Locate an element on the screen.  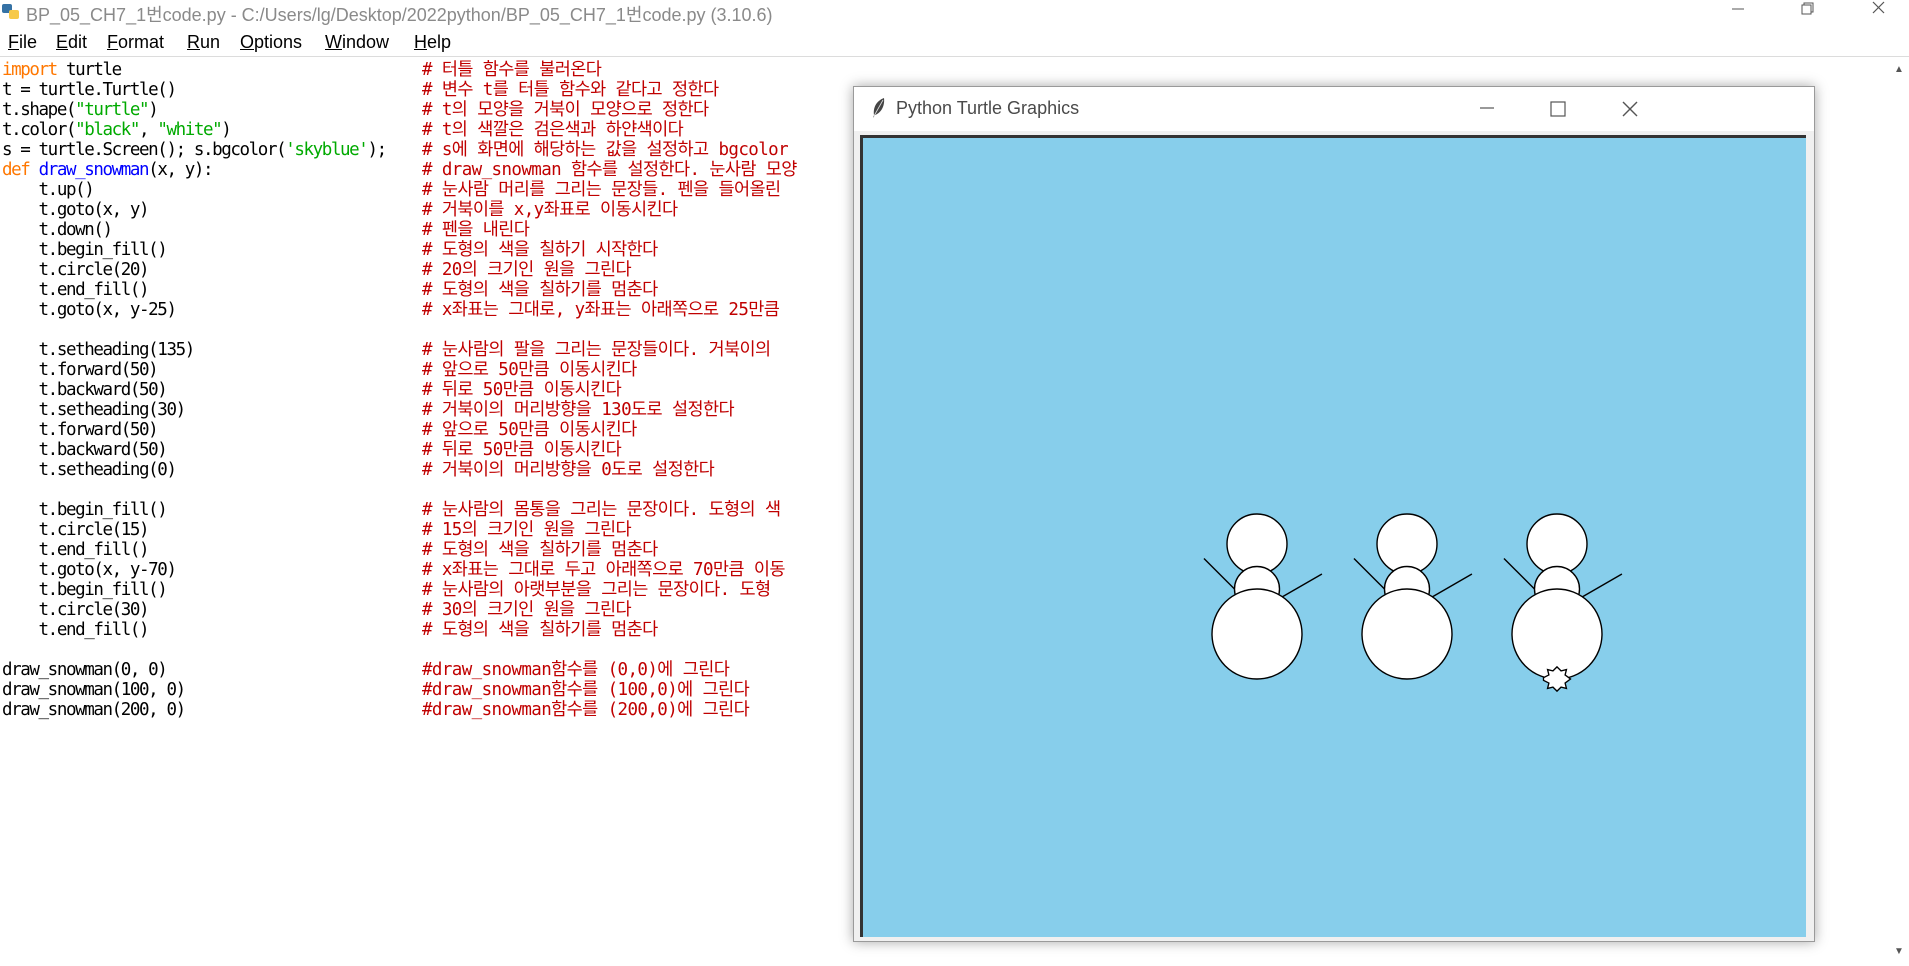
turtle-drawing is located at coordinates (1413, 603).